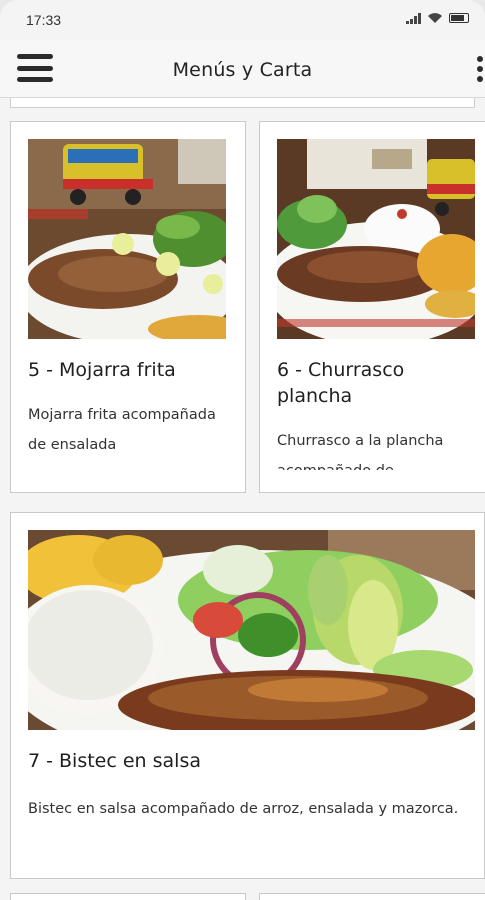  Describe the element at coordinates (481, 69) in the screenshot. I see `more-vertical-icon` at that location.